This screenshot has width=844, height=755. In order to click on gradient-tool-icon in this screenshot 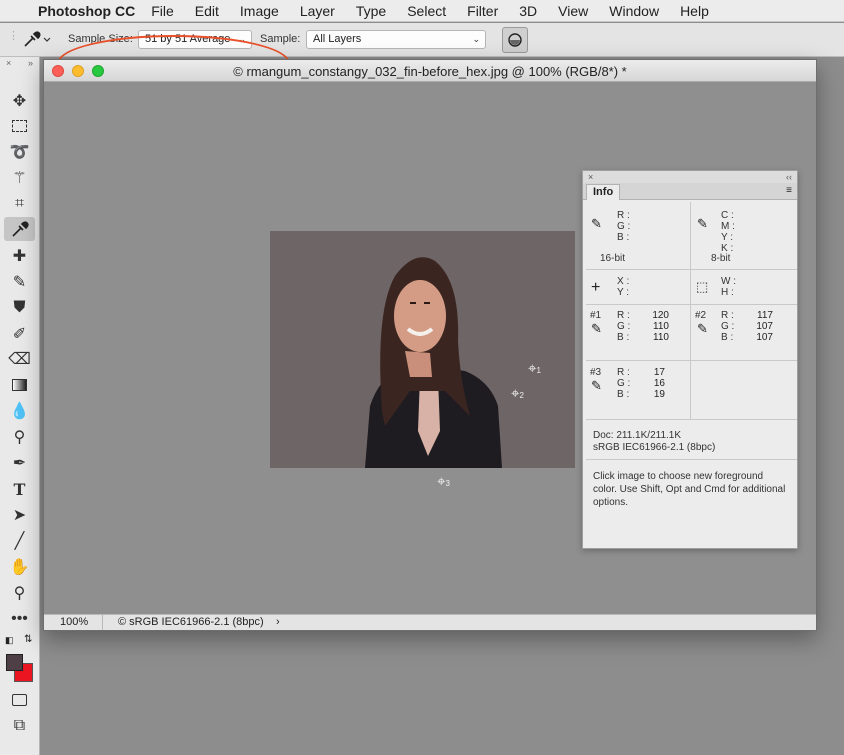, I will do `click(19, 385)`.